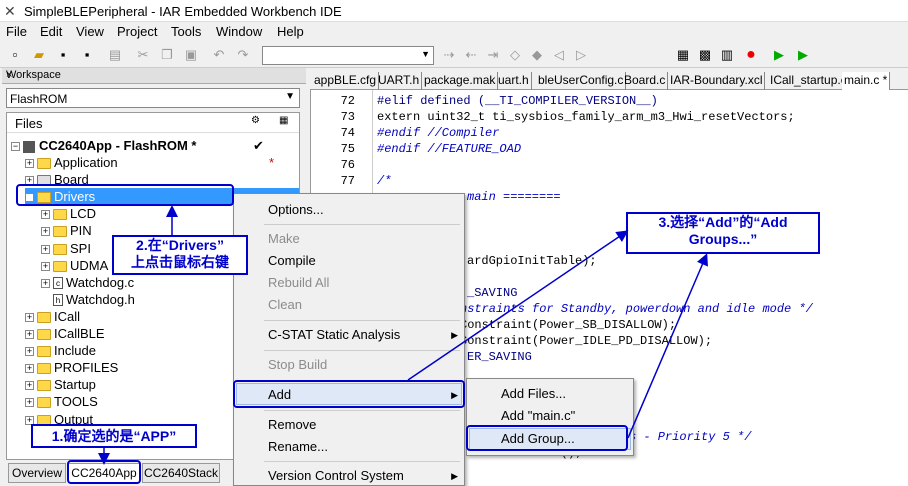  Describe the element at coordinates (667, 346) in the screenshot. I see `arrow-step-3-add-group` at that location.